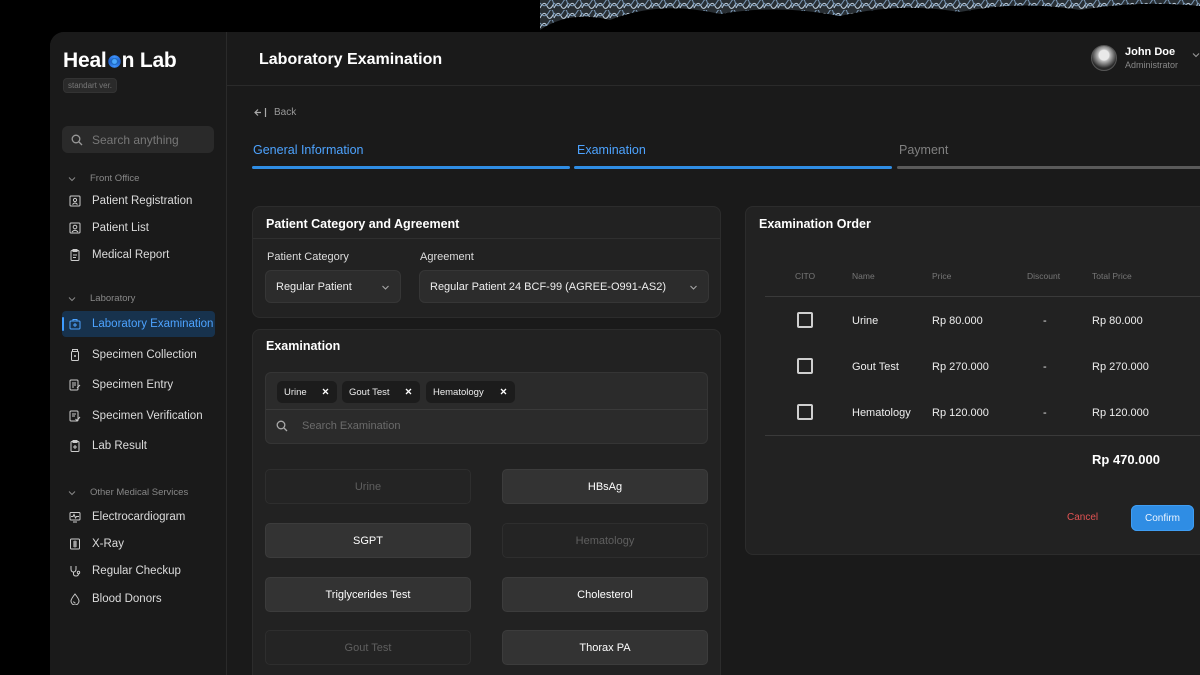 The width and height of the screenshot is (1200, 675). I want to click on search-icon, so click(282, 426).